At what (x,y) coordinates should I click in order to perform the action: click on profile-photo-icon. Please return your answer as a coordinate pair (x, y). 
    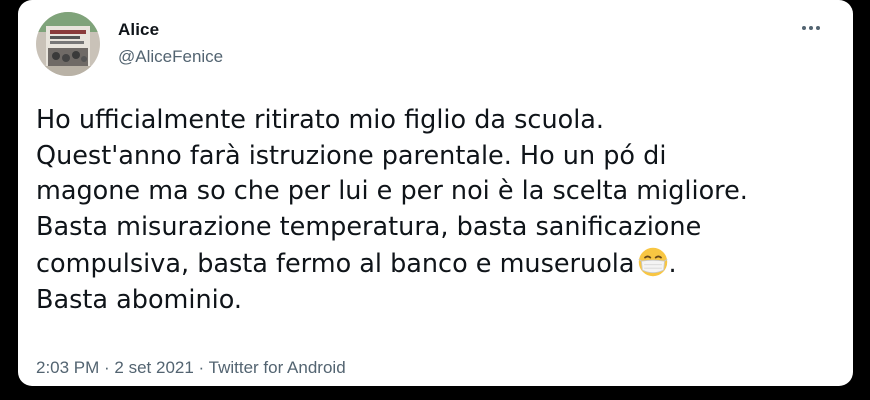
    Looking at the image, I should click on (68, 44).